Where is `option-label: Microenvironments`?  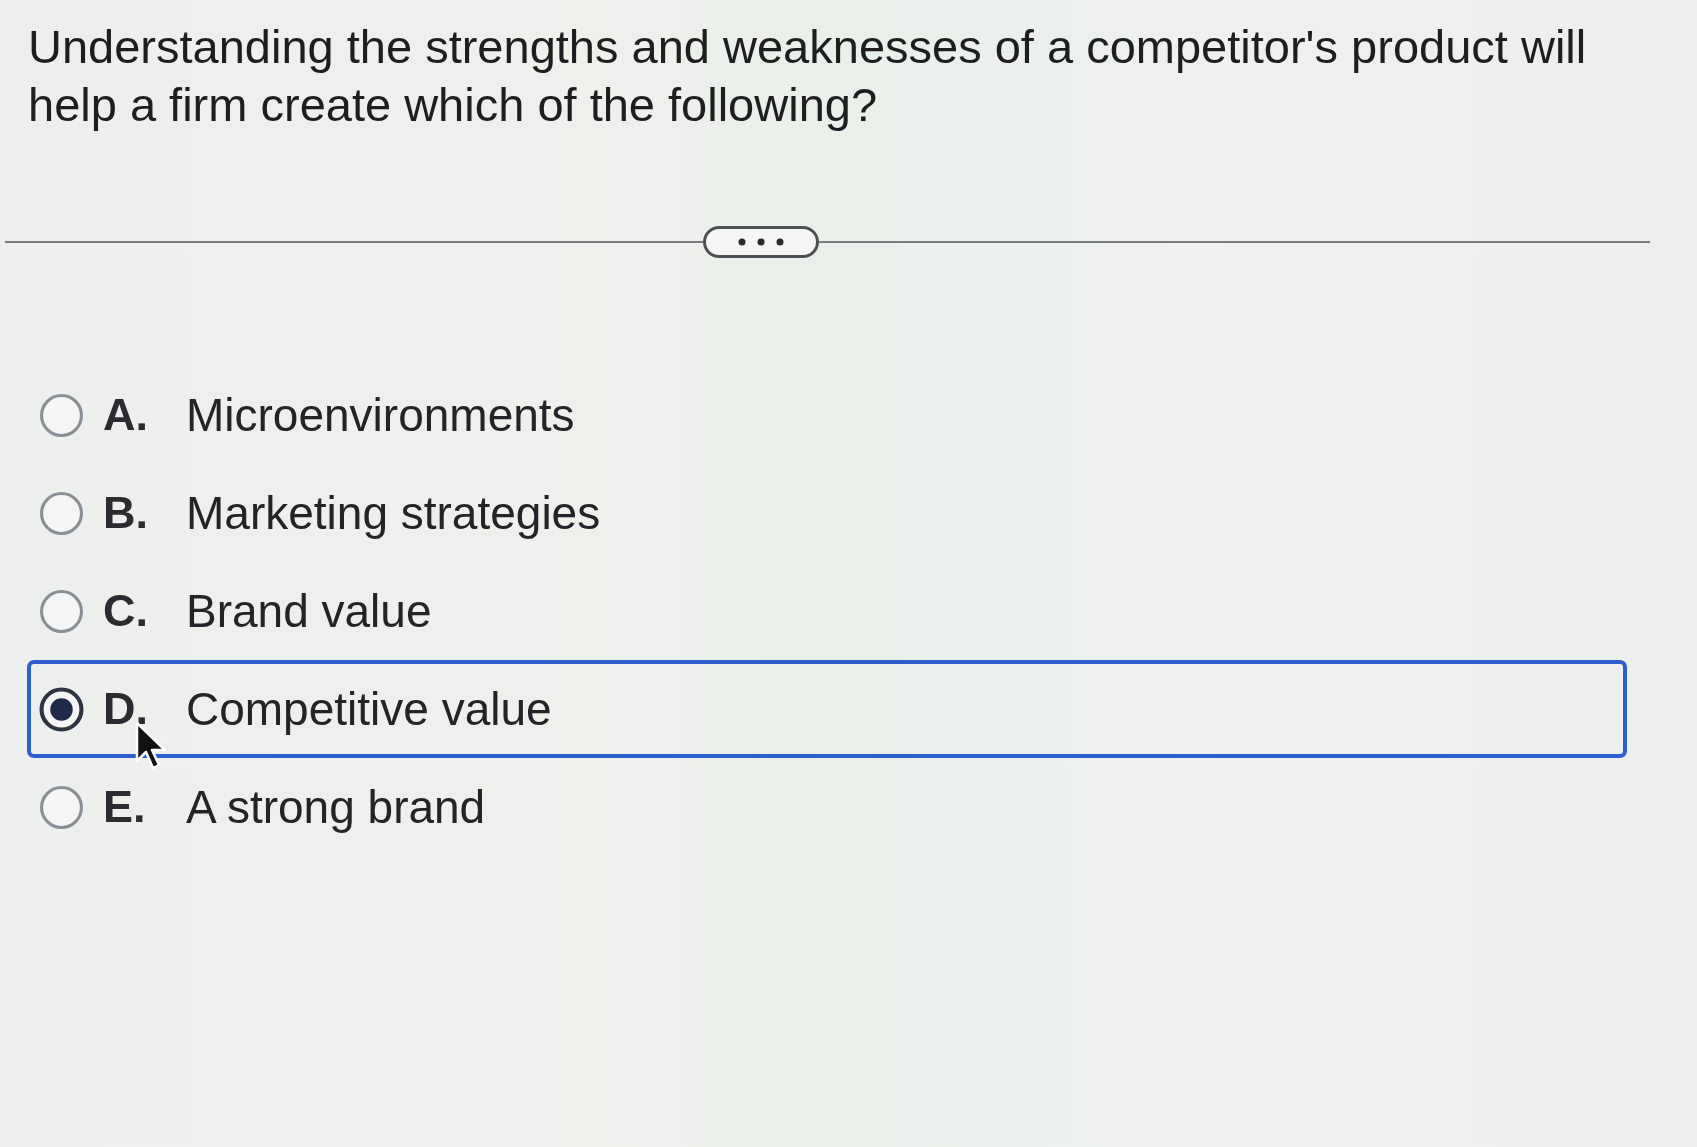 option-label: Microenvironments is located at coordinates (380, 415).